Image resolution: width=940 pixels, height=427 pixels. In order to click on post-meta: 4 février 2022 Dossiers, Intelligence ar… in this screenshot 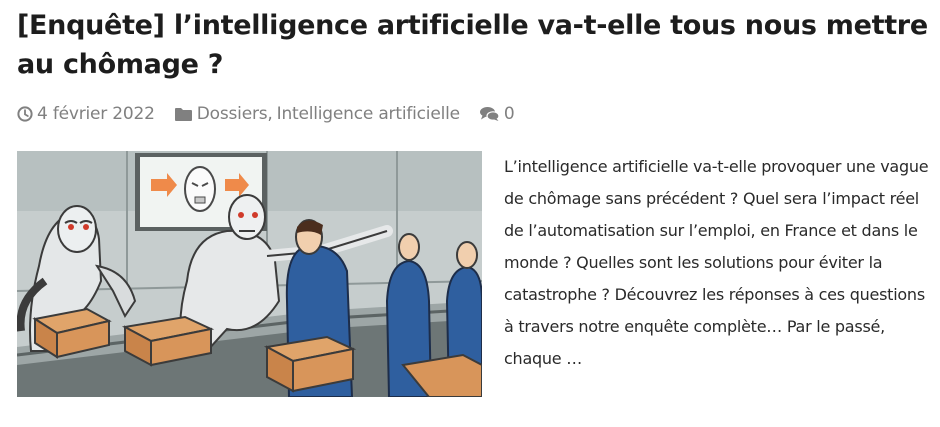, I will do `click(266, 114)`.